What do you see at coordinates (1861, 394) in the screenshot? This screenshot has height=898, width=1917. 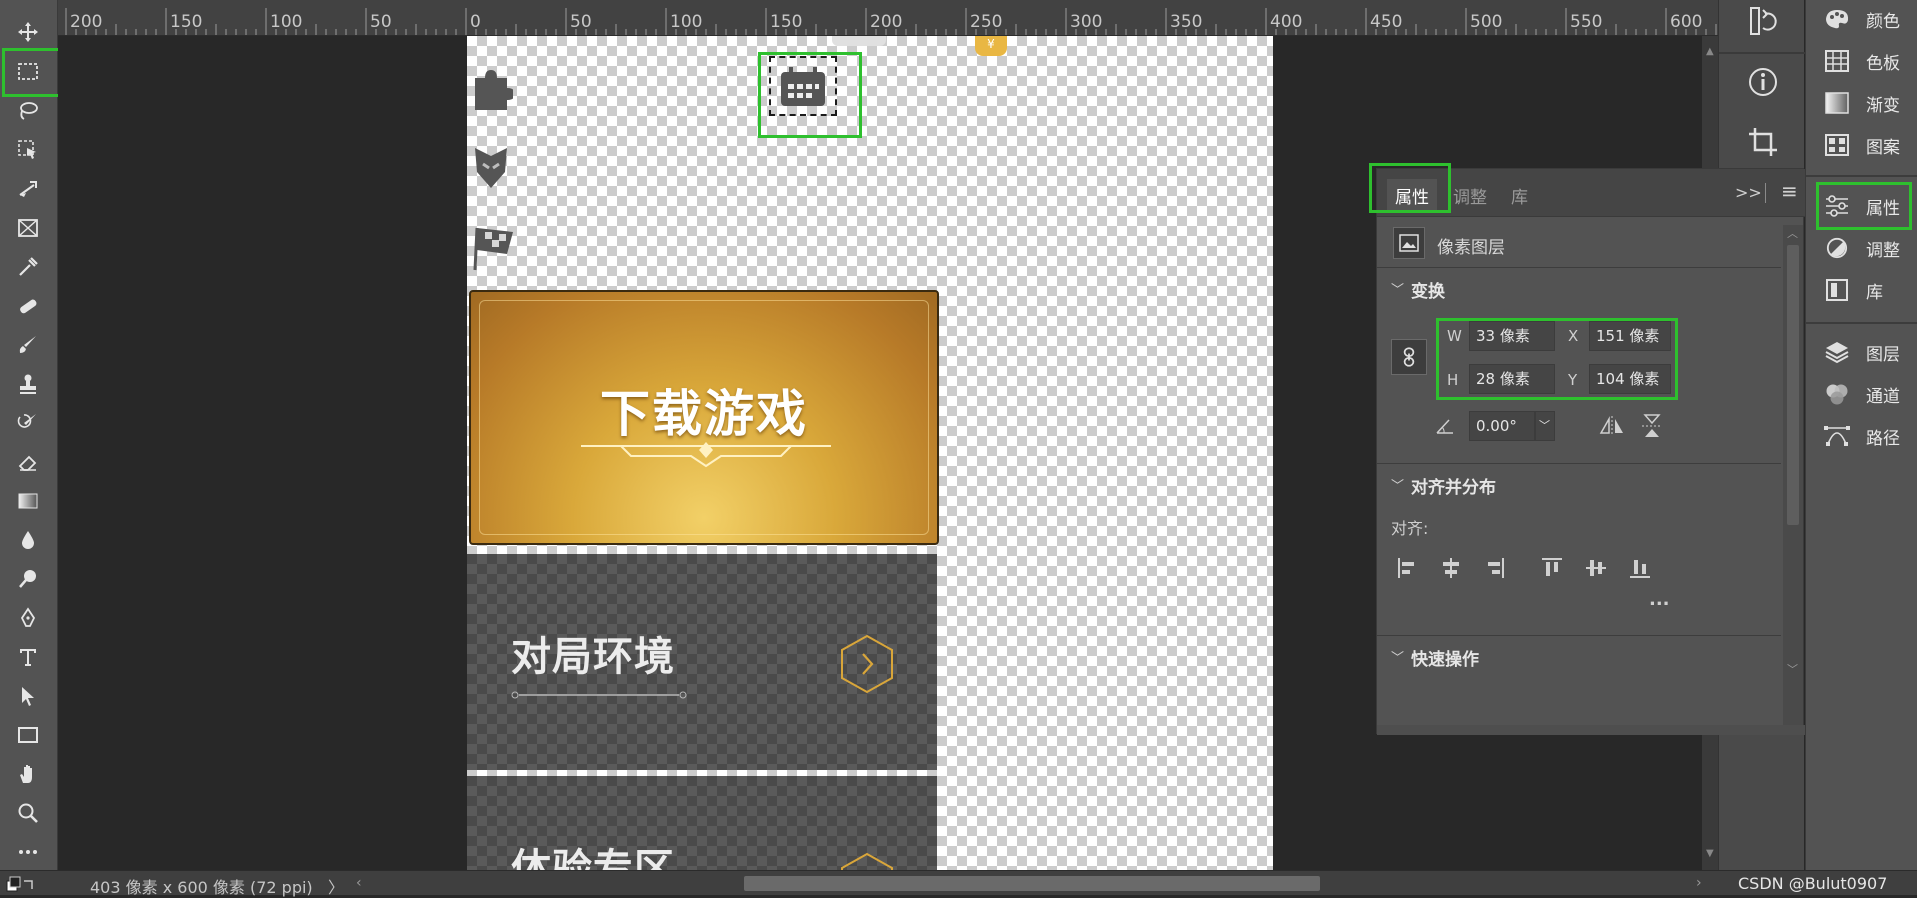 I see `panel-item-channels: 通道` at bounding box center [1861, 394].